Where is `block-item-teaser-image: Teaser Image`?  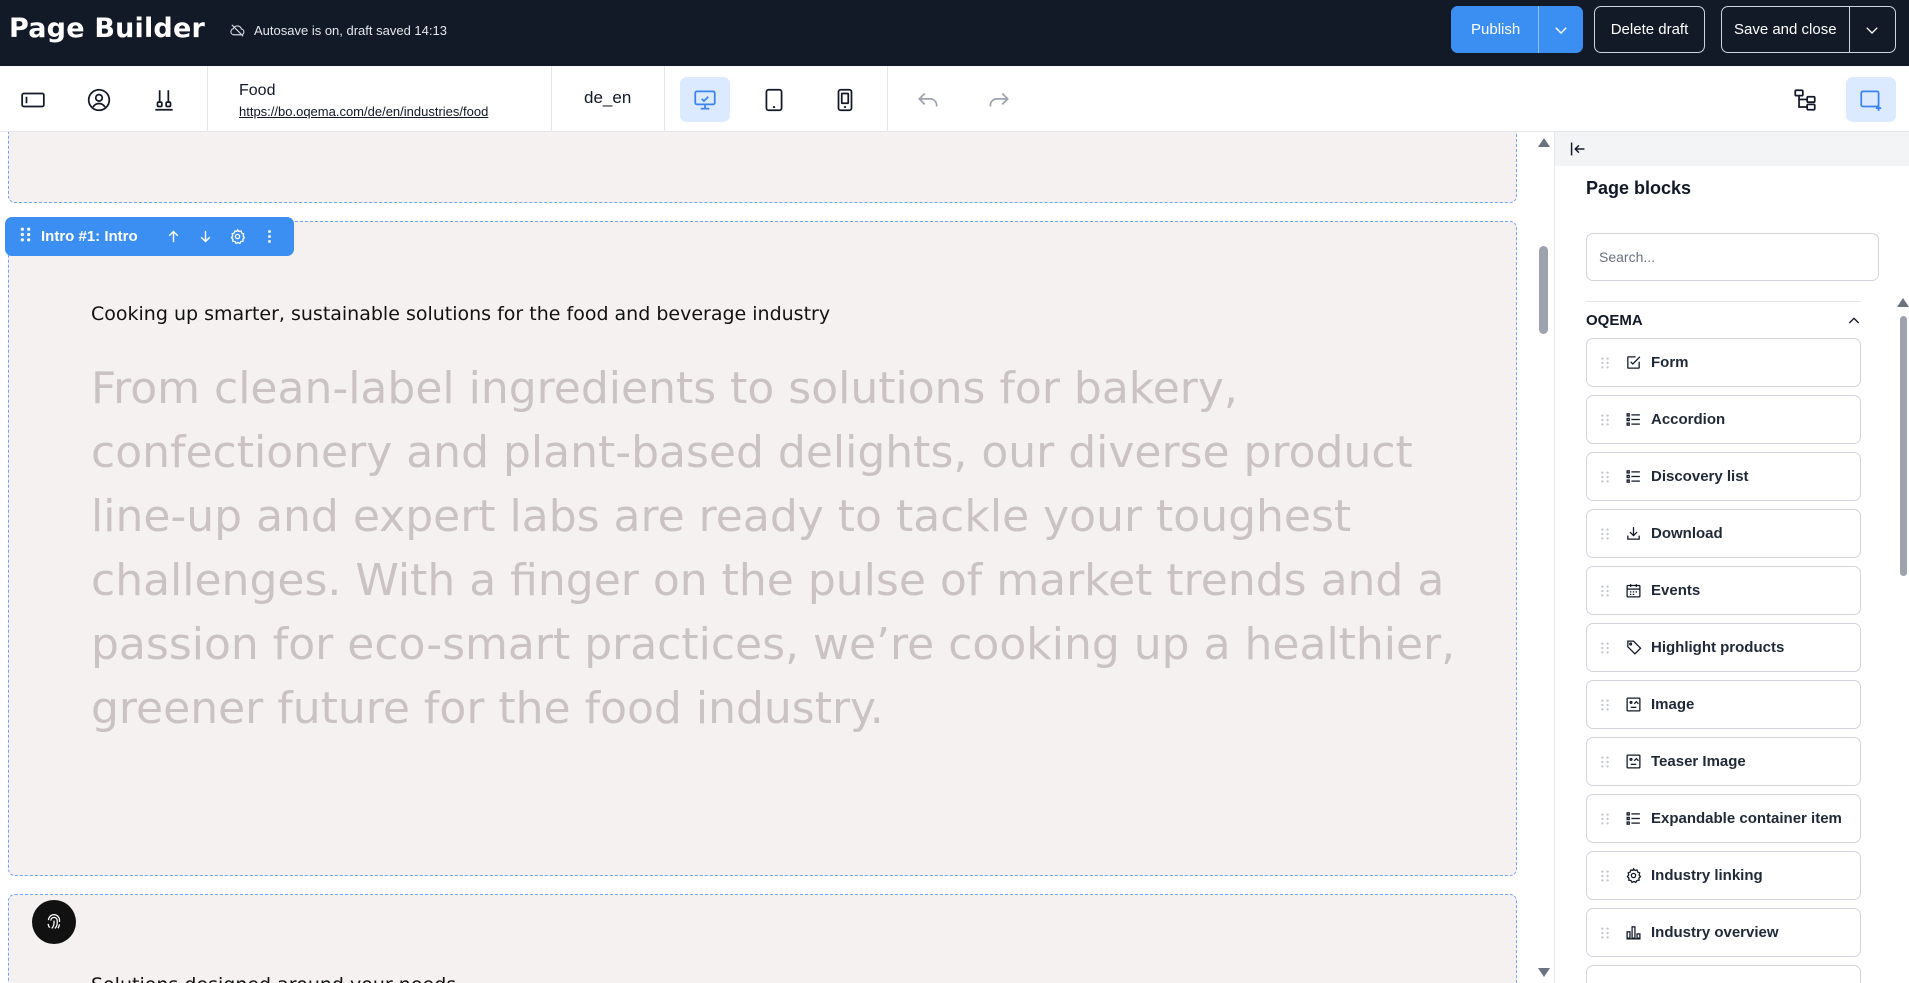 block-item-teaser-image: Teaser Image is located at coordinates (1723, 761).